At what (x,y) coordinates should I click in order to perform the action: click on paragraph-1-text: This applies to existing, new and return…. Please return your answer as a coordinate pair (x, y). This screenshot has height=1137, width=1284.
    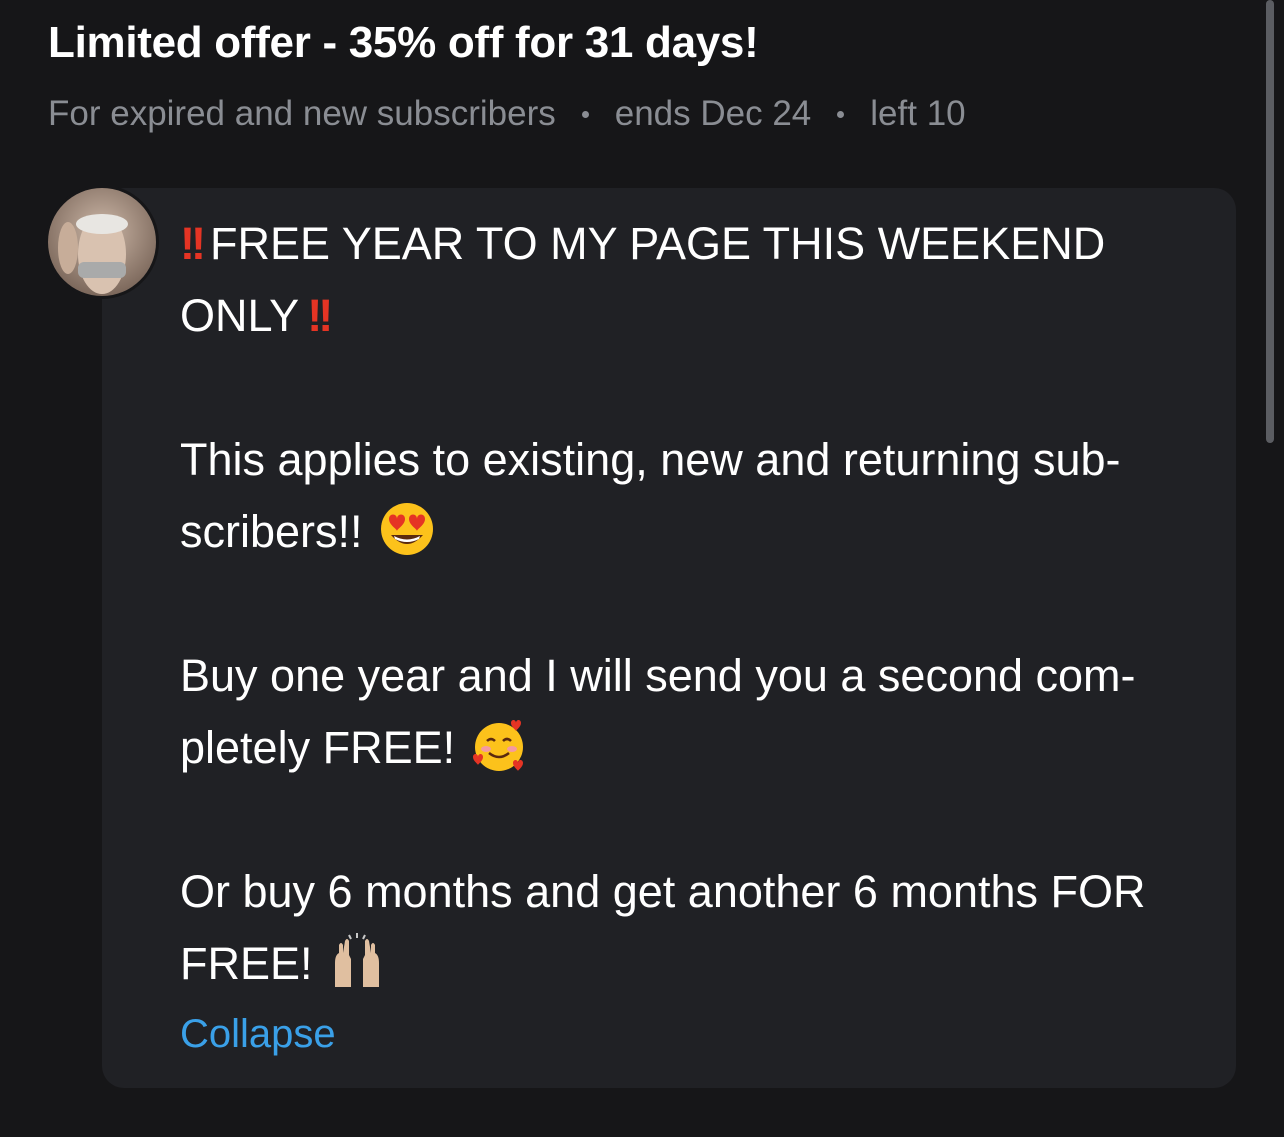
    Looking at the image, I should click on (650, 495).